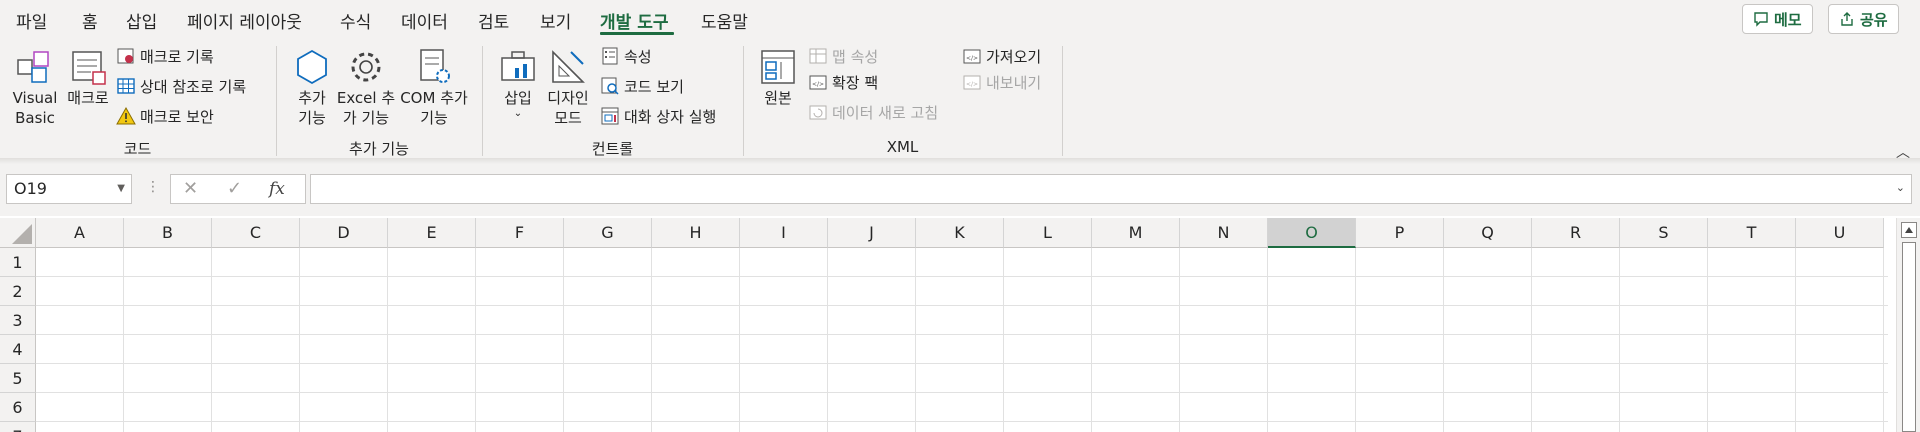 Image resolution: width=1920 pixels, height=432 pixels. I want to click on xml-source-button: 원본, so click(778, 77).